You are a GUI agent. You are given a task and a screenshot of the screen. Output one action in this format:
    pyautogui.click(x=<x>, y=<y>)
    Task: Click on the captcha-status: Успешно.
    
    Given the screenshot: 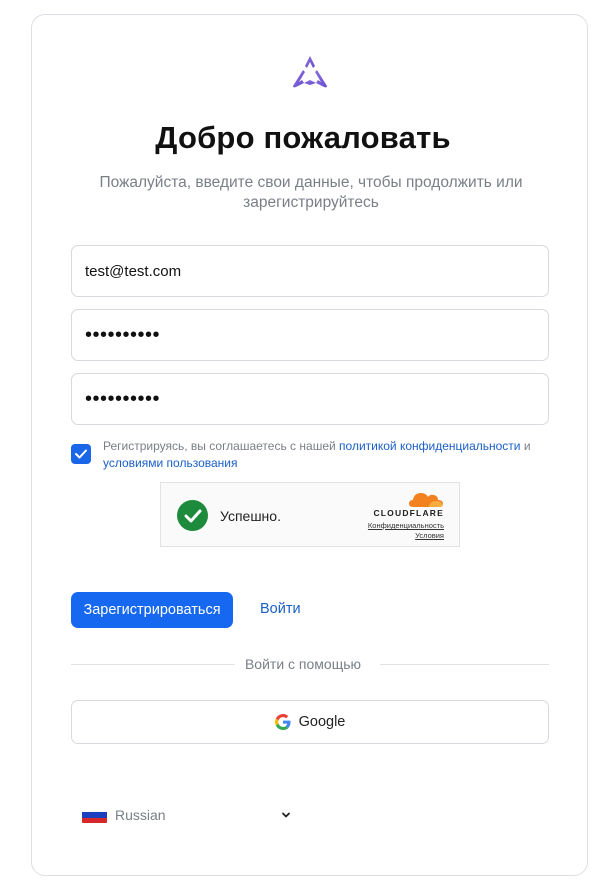 What is the action you would take?
    pyautogui.click(x=250, y=516)
    